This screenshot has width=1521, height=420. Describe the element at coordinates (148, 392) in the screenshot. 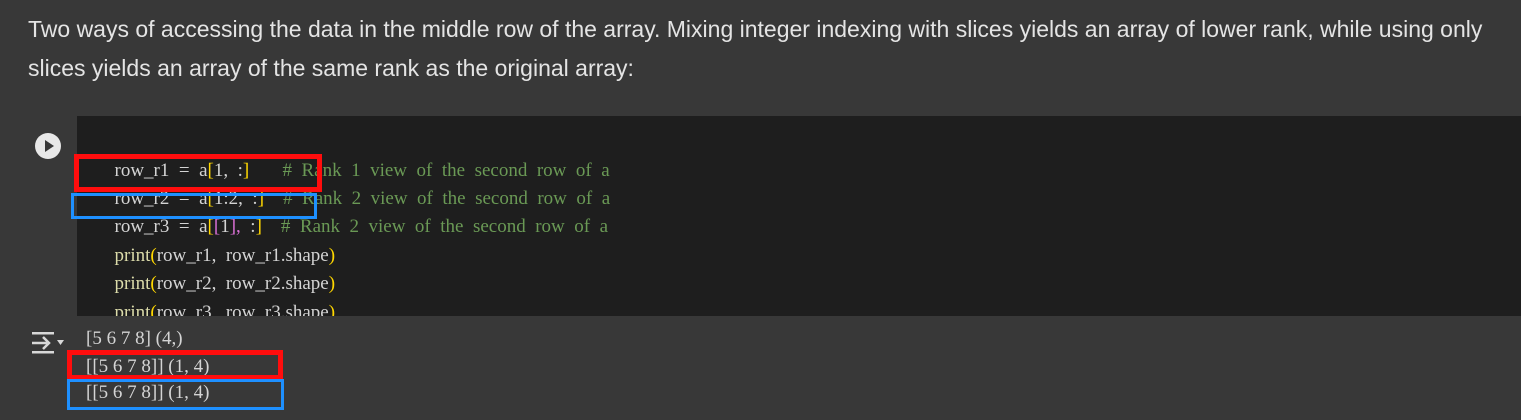

I see `output-line-3: [[5 6 7 8]] (1, 4)` at that location.